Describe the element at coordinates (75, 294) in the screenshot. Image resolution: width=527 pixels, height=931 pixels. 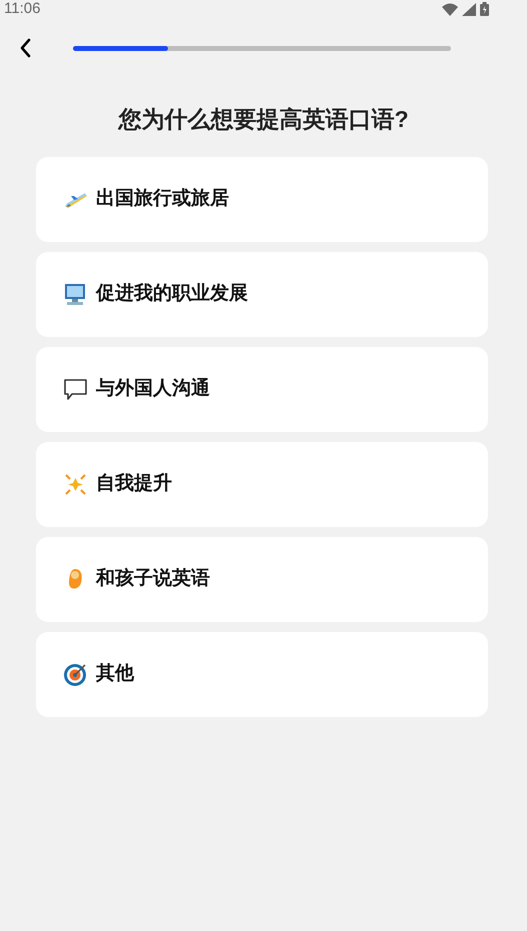
I see `computer-icon` at that location.